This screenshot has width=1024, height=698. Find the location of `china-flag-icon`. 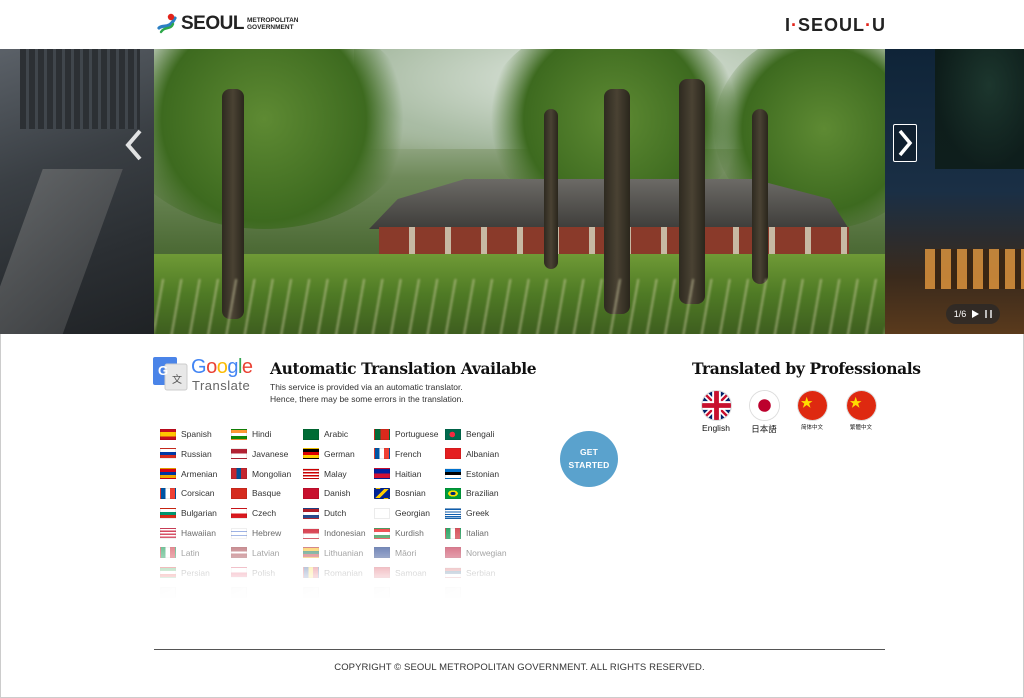

china-flag-icon is located at coordinates (861, 405).